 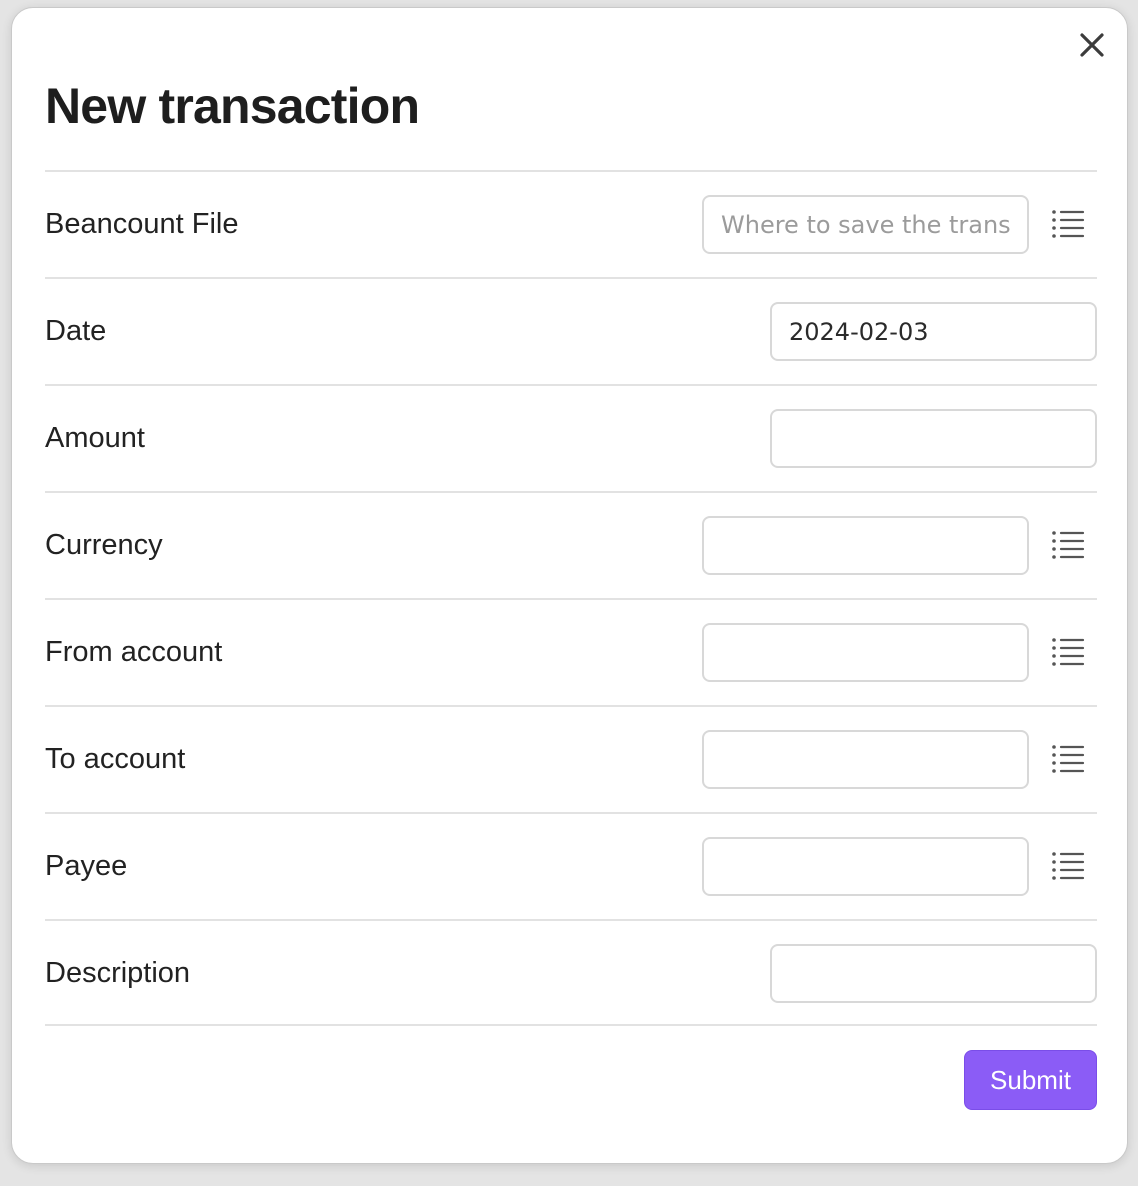 I want to click on from-account-label: From account, so click(x=134, y=652).